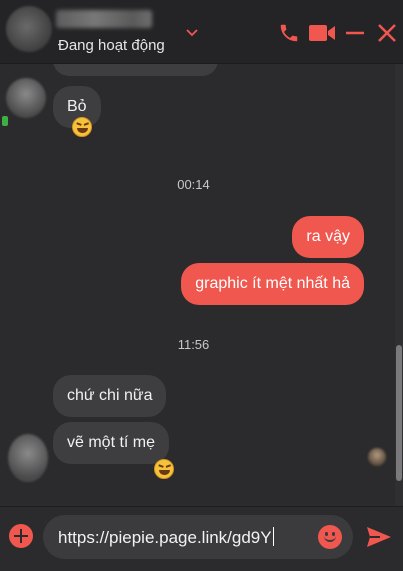  I want to click on add-attachment-button, so click(21, 536).